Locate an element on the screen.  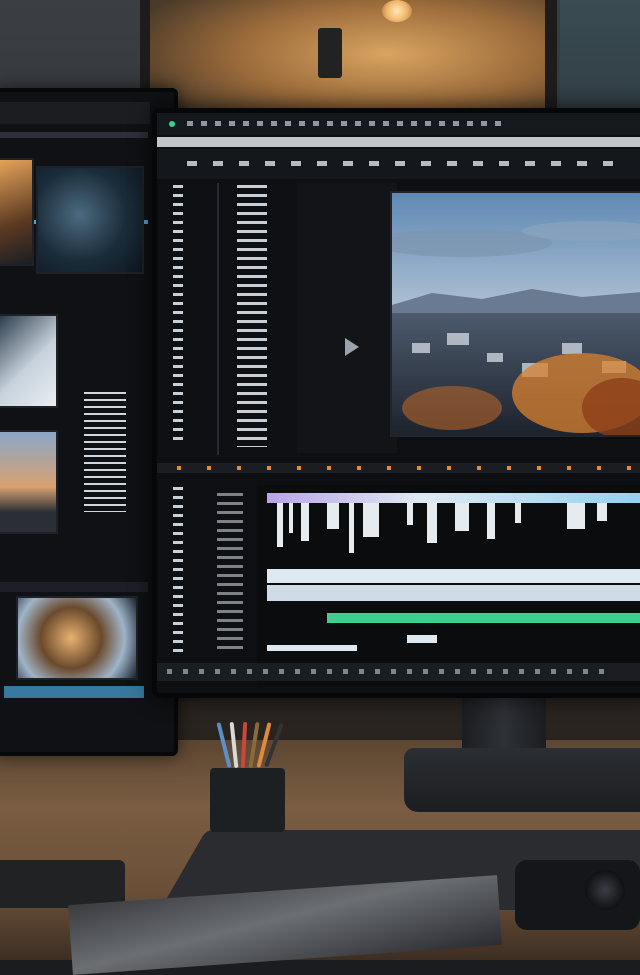
program-preview is located at coordinates (515, 314).